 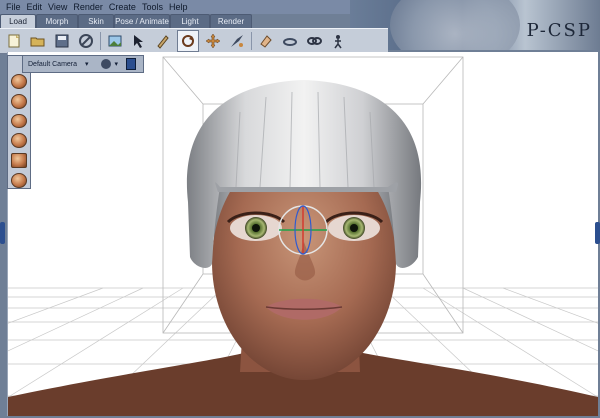 I want to click on save-icon, so click(x=62, y=41).